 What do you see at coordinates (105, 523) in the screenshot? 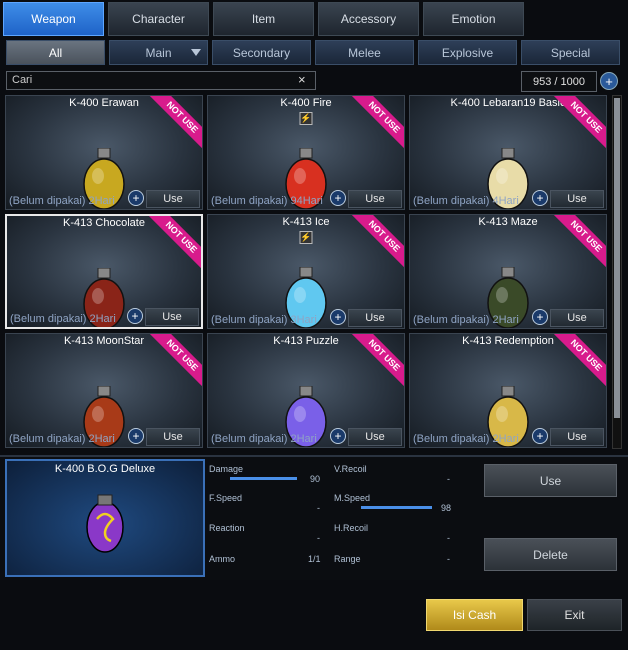
I see `grenade-icon` at bounding box center [105, 523].